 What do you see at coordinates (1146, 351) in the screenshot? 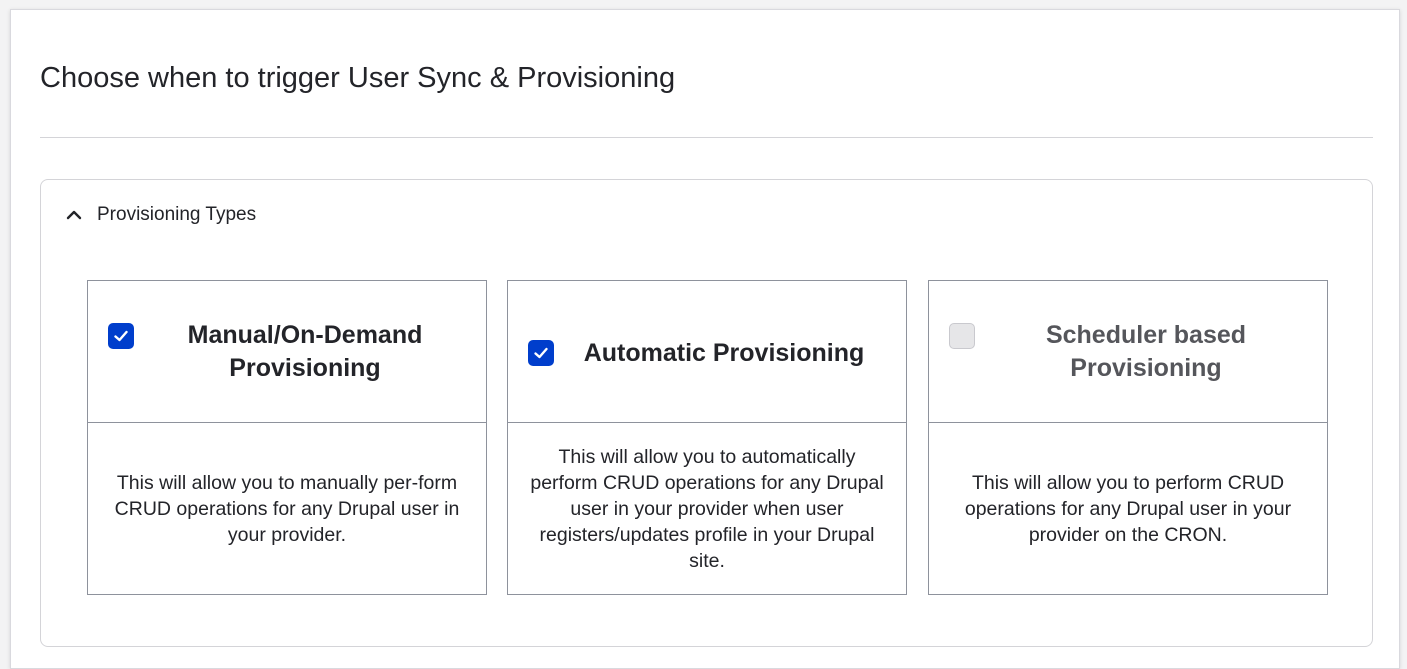
I see `card-title: Scheduler based Provisioning` at bounding box center [1146, 351].